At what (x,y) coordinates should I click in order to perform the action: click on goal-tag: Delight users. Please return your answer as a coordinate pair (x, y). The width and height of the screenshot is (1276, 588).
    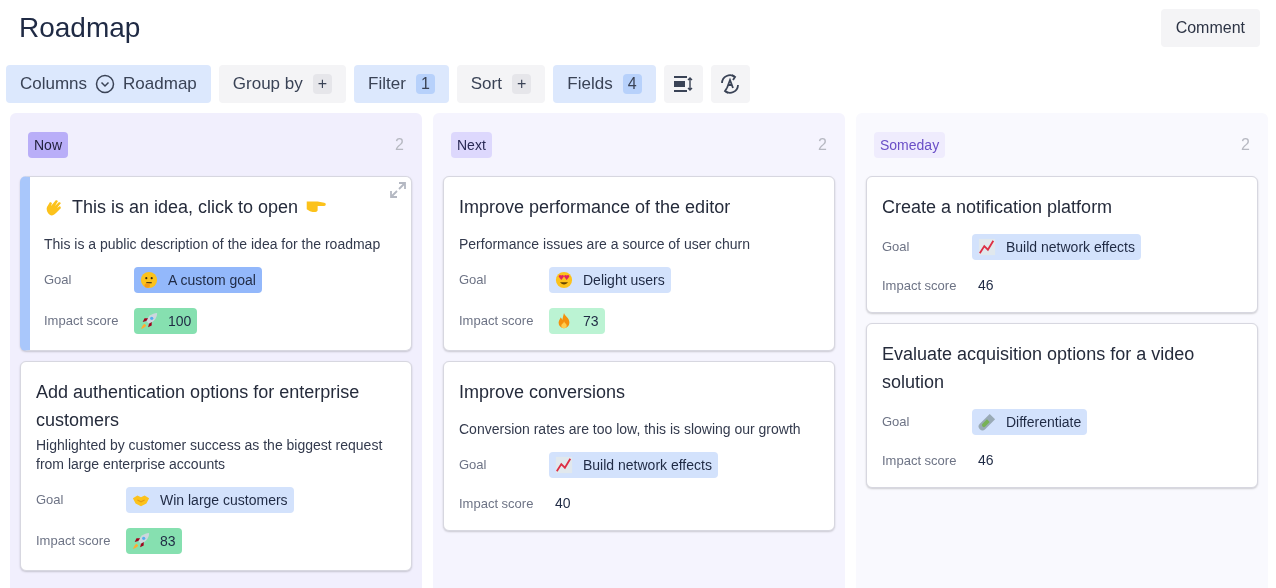
    Looking at the image, I should click on (610, 280).